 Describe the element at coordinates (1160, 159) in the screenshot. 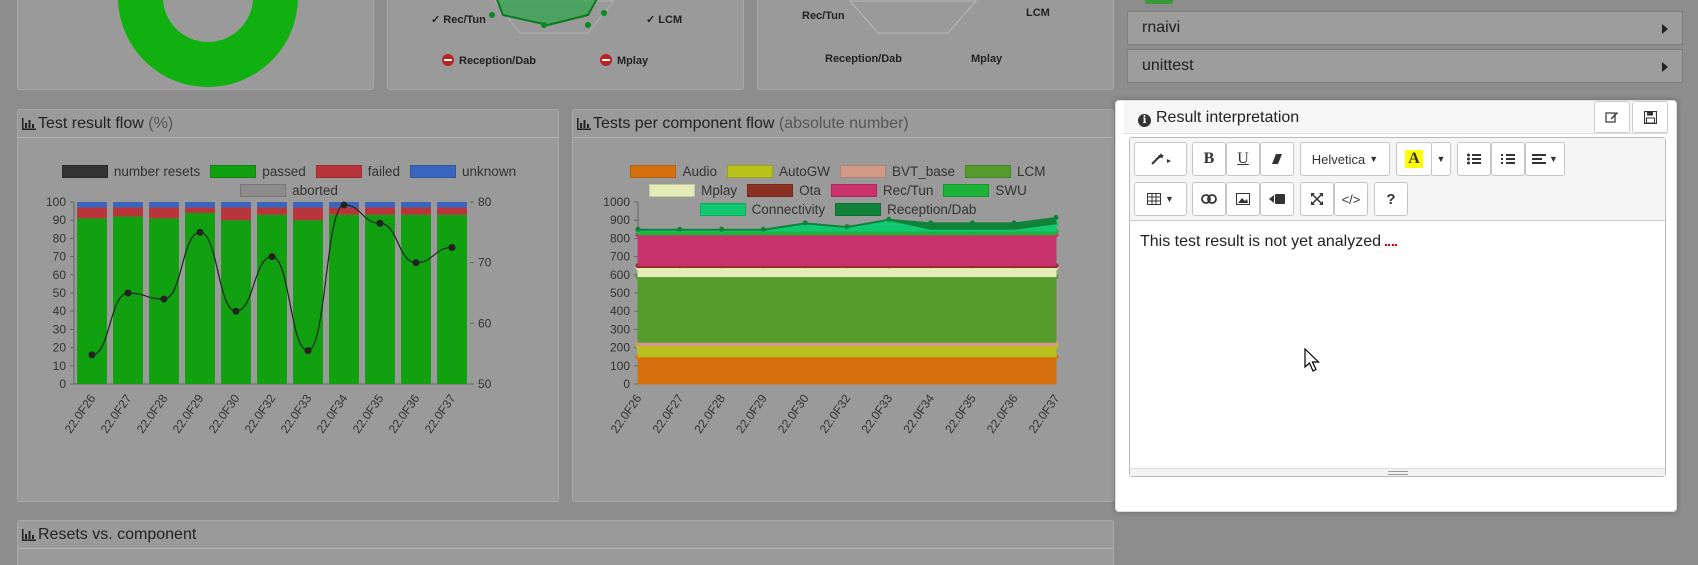

I see `style-dropdown-button` at that location.